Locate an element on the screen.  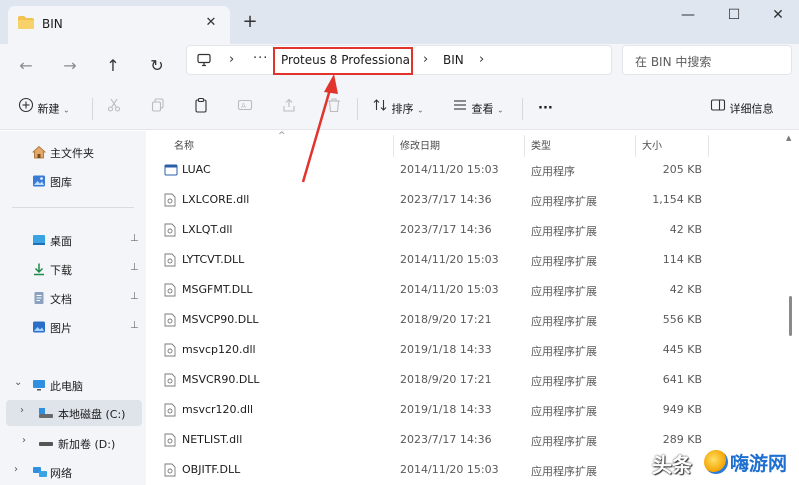
more-options-button: ··· is located at coordinates (545, 109).